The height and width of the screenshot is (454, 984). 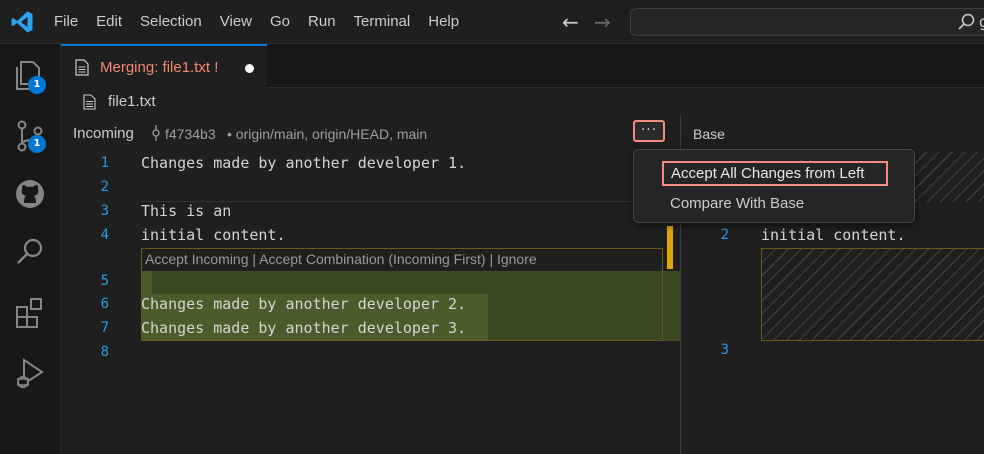 What do you see at coordinates (103, 133) in the screenshot?
I see `incoming-title: Incoming` at bounding box center [103, 133].